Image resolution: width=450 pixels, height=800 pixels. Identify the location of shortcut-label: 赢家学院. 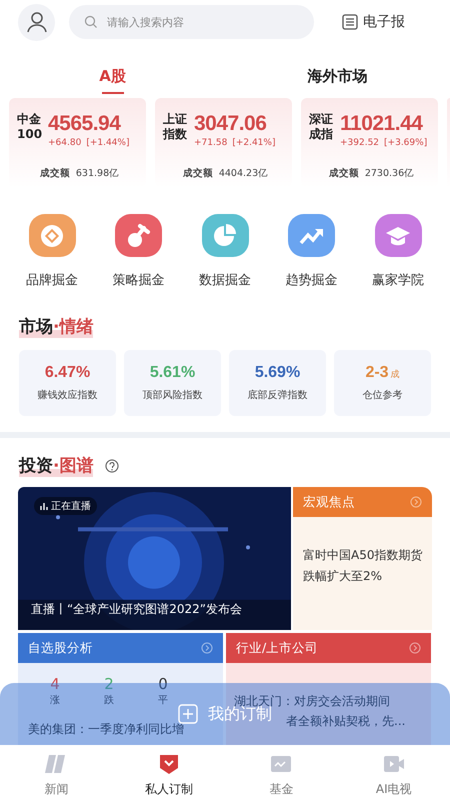
(398, 280).